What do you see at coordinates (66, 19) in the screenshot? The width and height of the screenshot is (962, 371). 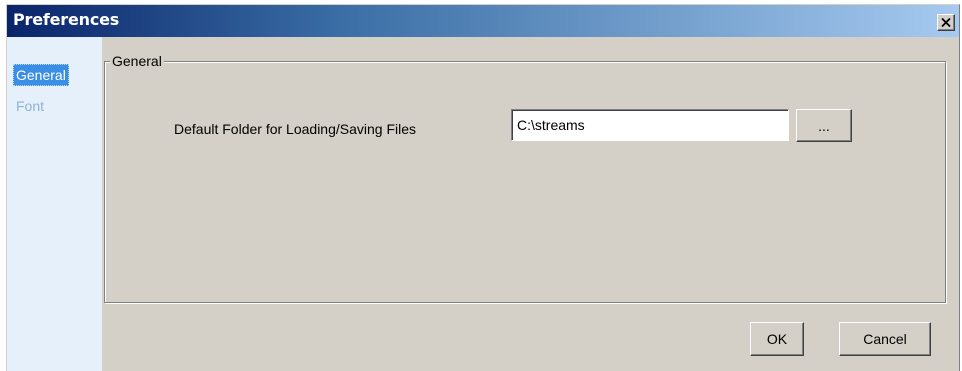 I see `window-title: Preferences` at bounding box center [66, 19].